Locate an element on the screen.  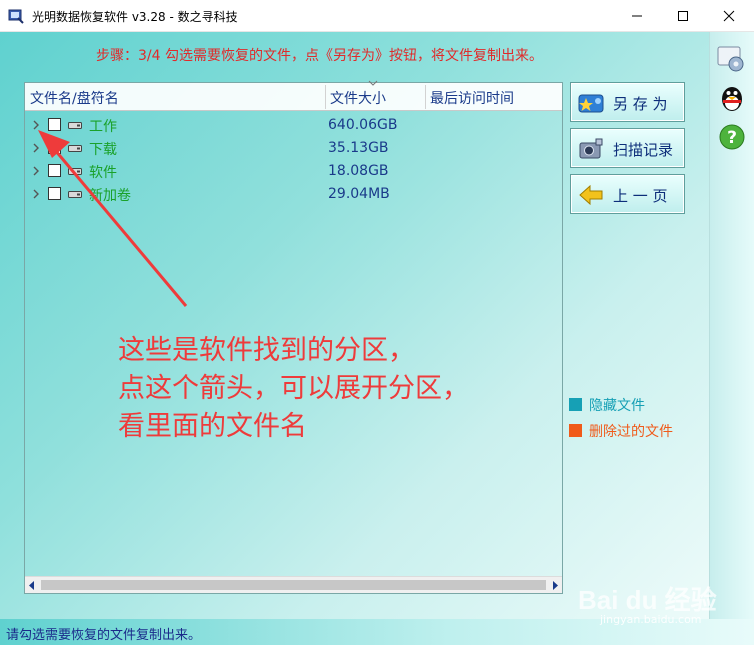
list-item: 下载 35.13GB is located at coordinates (293, 148).